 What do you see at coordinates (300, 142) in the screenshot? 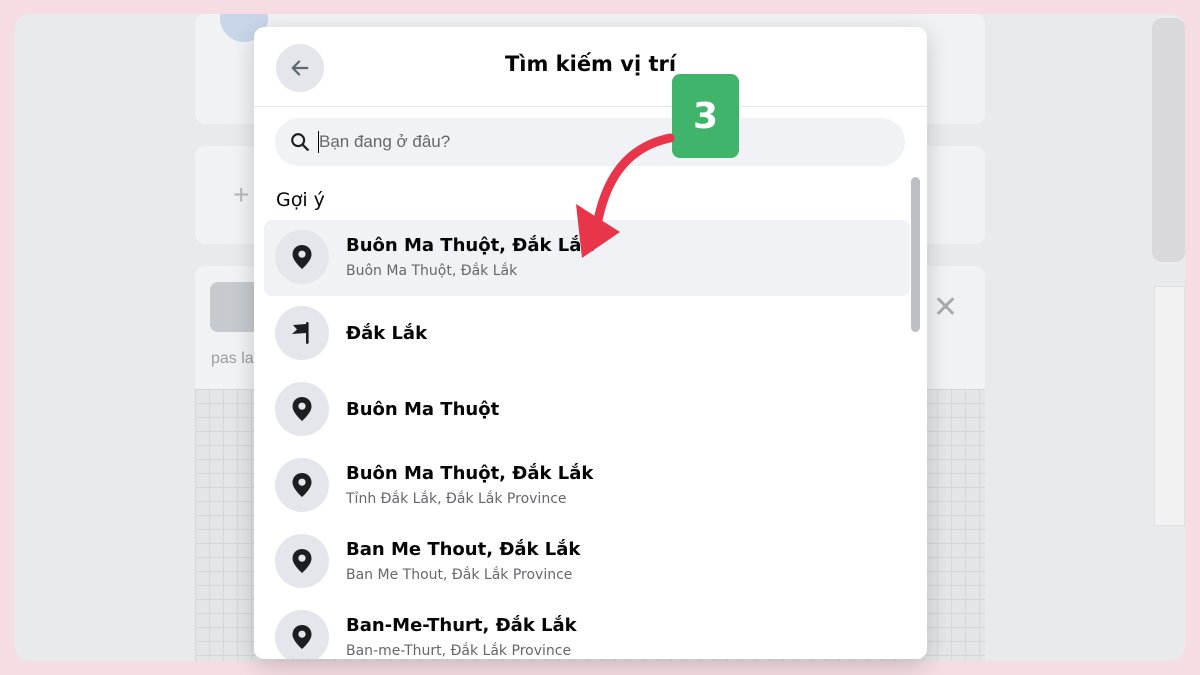
I see `search-icon` at bounding box center [300, 142].